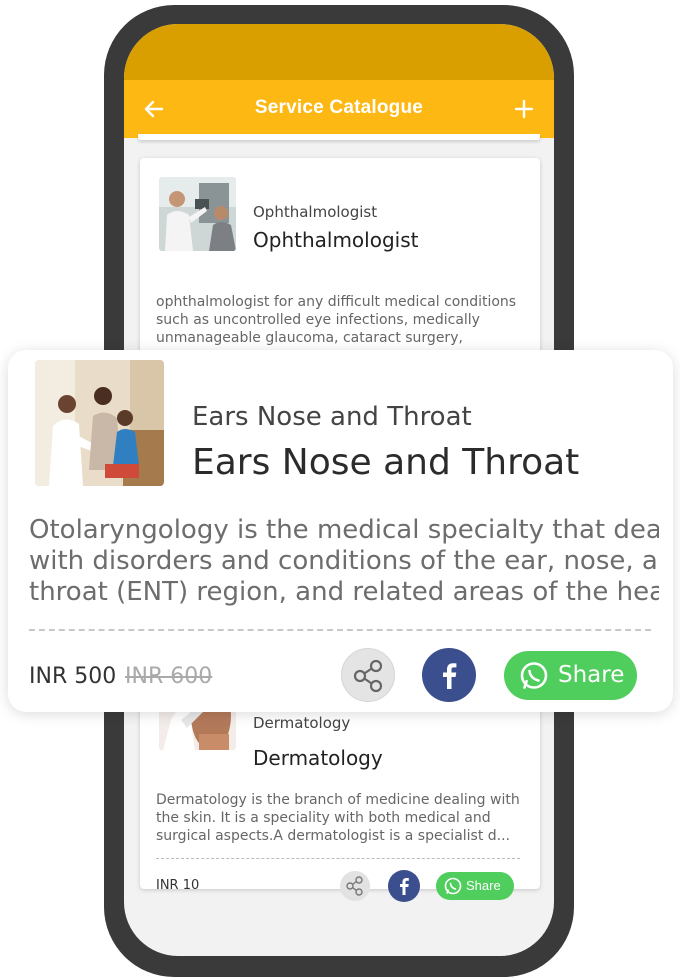 The height and width of the screenshot is (980, 680). Describe the element at coordinates (339, 137) in the screenshot. I see `previous-card-edge` at that location.